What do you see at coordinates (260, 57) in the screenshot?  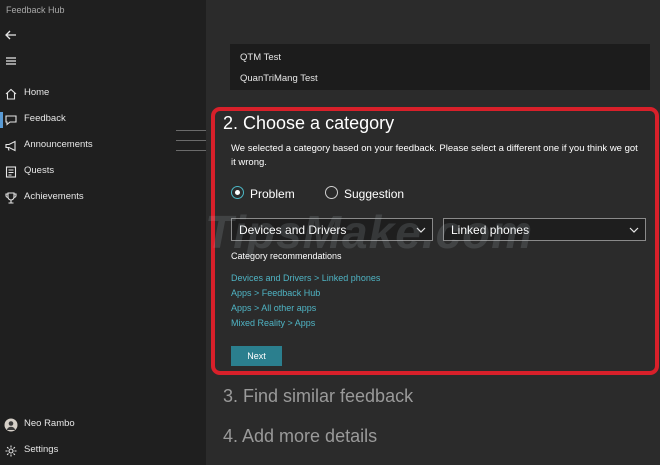 I see `list-item: QTM Test` at bounding box center [260, 57].